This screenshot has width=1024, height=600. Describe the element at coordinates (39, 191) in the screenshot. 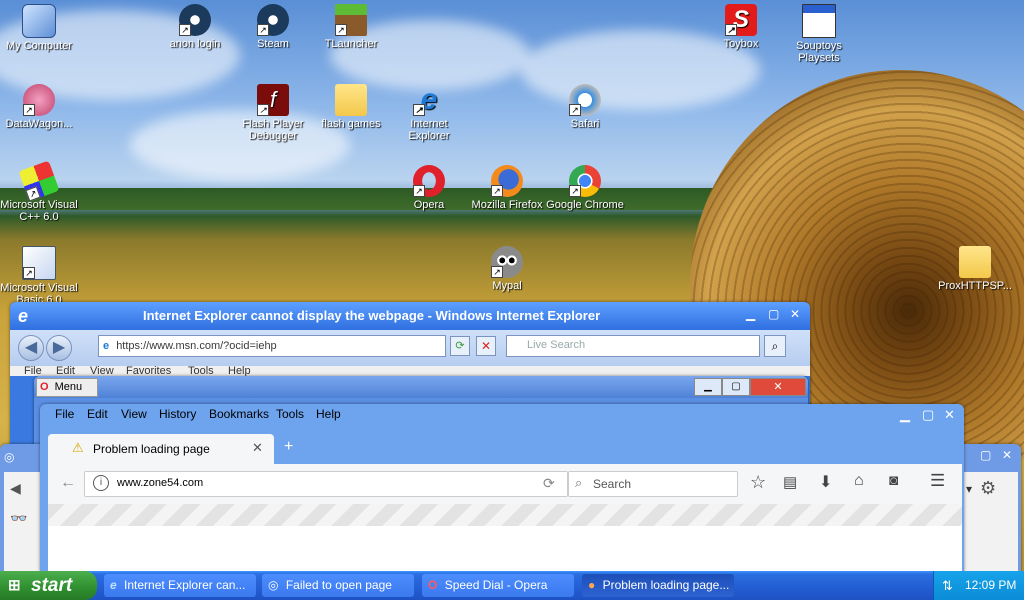

I see `desktop-icon-visual-cpp: ↗ Microsoft Visual C++ 6.0` at that location.